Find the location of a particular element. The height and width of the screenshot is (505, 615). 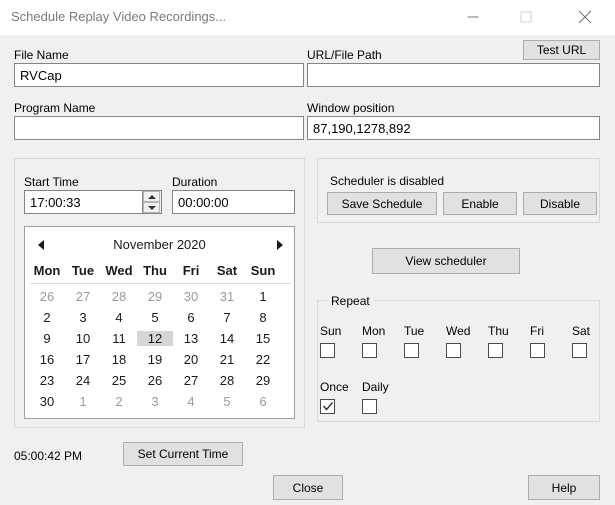

calendar-day-2-adjacent: 2 is located at coordinates (119, 401).